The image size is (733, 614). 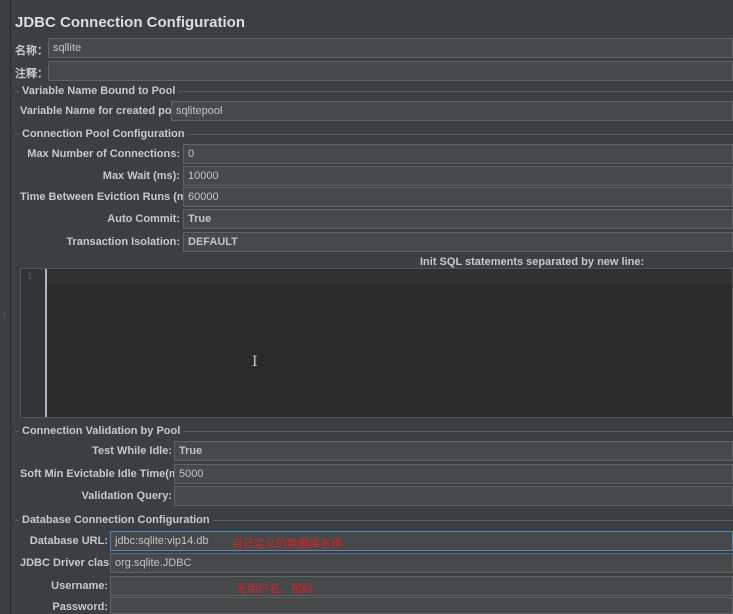 I want to click on bound-pool-group-title: Variable Name Bound to Pool, so click(x=99, y=91).